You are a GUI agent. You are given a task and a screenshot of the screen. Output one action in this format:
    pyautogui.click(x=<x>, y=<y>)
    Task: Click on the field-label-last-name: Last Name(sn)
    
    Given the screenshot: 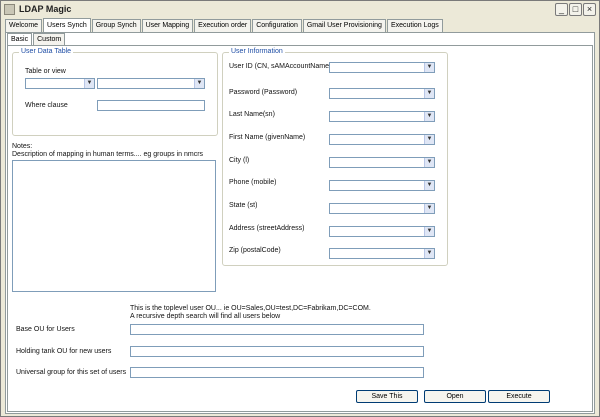 What is the action you would take?
    pyautogui.click(x=252, y=114)
    